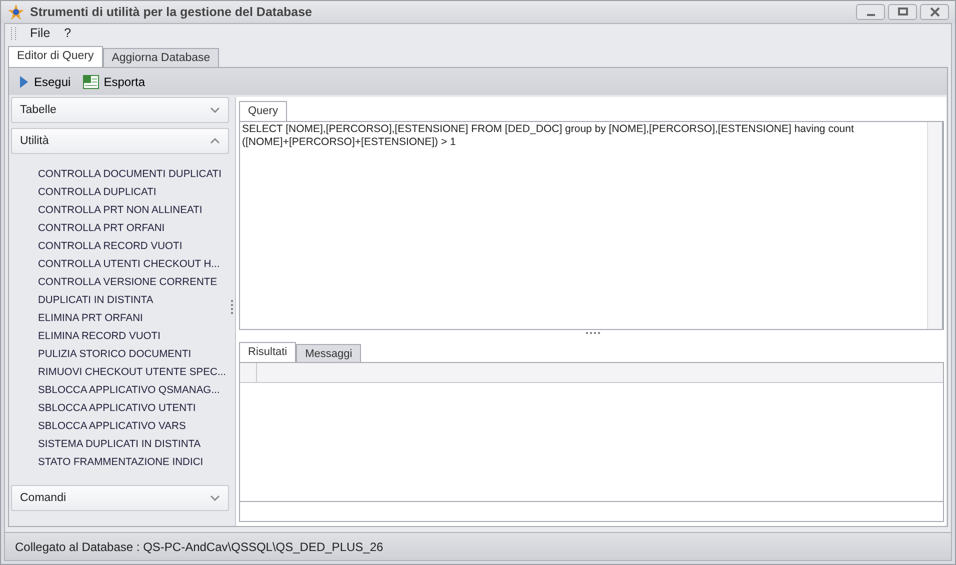 The width and height of the screenshot is (956, 565). I want to click on tab: Query, so click(263, 111).